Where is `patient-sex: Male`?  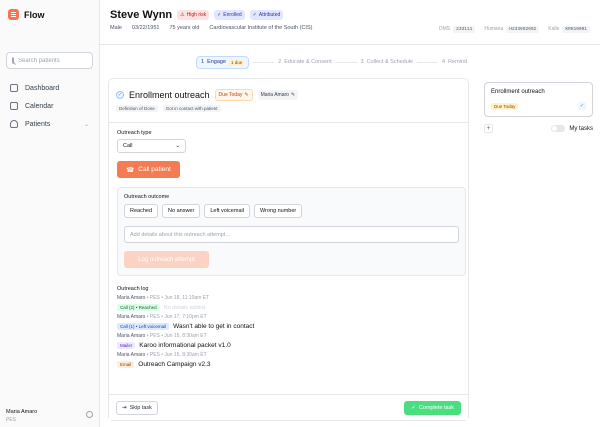 patient-sex: Male is located at coordinates (116, 28).